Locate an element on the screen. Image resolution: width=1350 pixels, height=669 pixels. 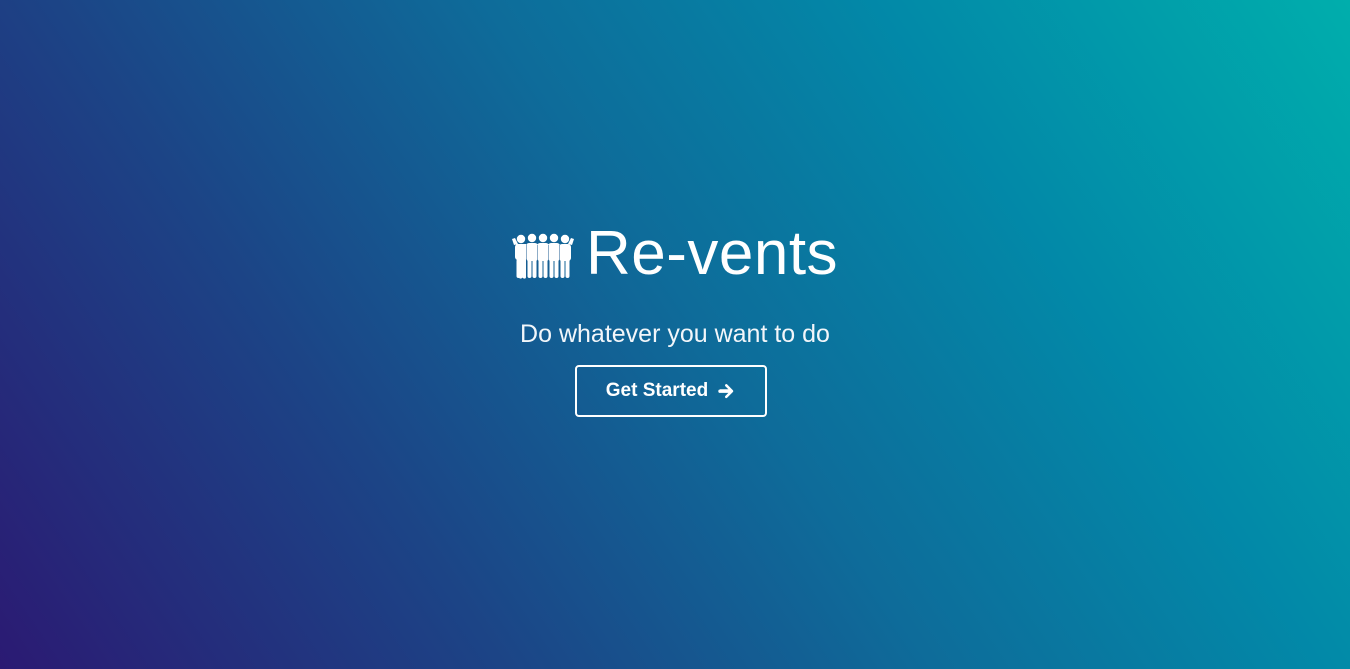
app-title: Re-vents is located at coordinates (712, 253).